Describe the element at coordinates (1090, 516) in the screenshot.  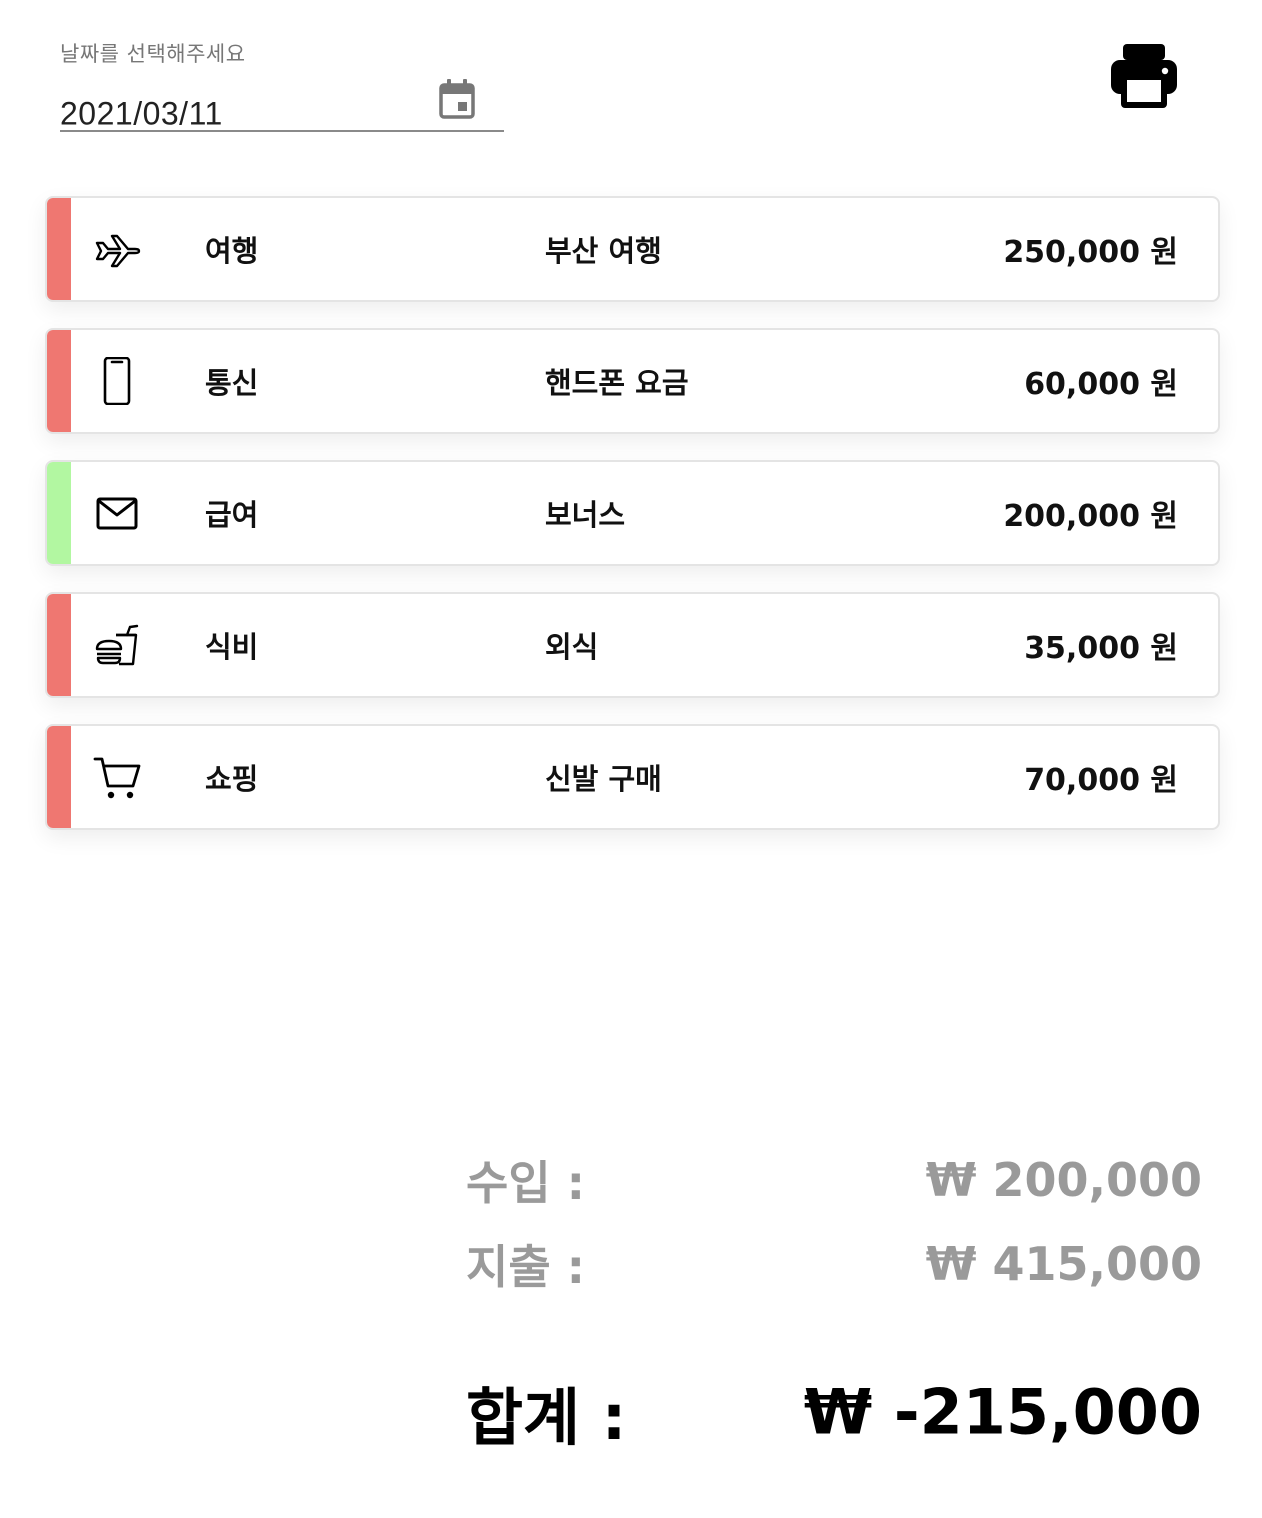
I see `transaction-amount: 200,000 원` at that location.